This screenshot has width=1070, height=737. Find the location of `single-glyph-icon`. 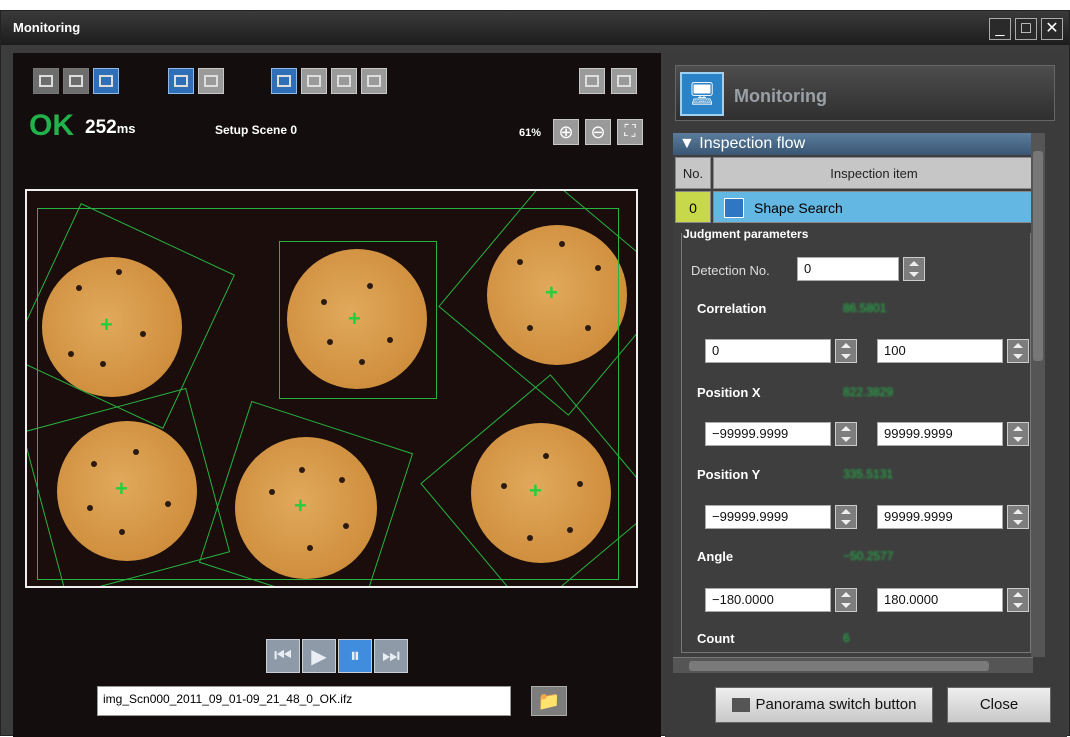

single-glyph-icon is located at coordinates (181, 81).